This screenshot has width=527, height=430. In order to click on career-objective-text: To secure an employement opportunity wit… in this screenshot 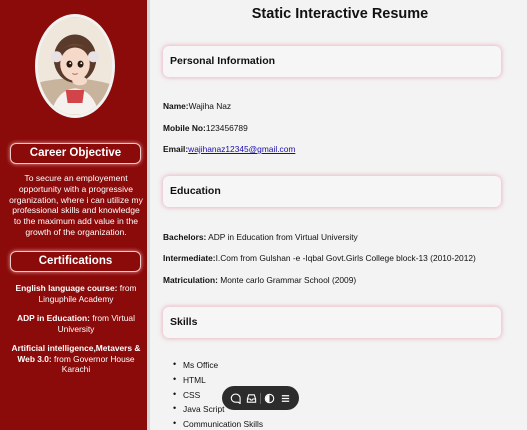, I will do `click(76, 205)`.